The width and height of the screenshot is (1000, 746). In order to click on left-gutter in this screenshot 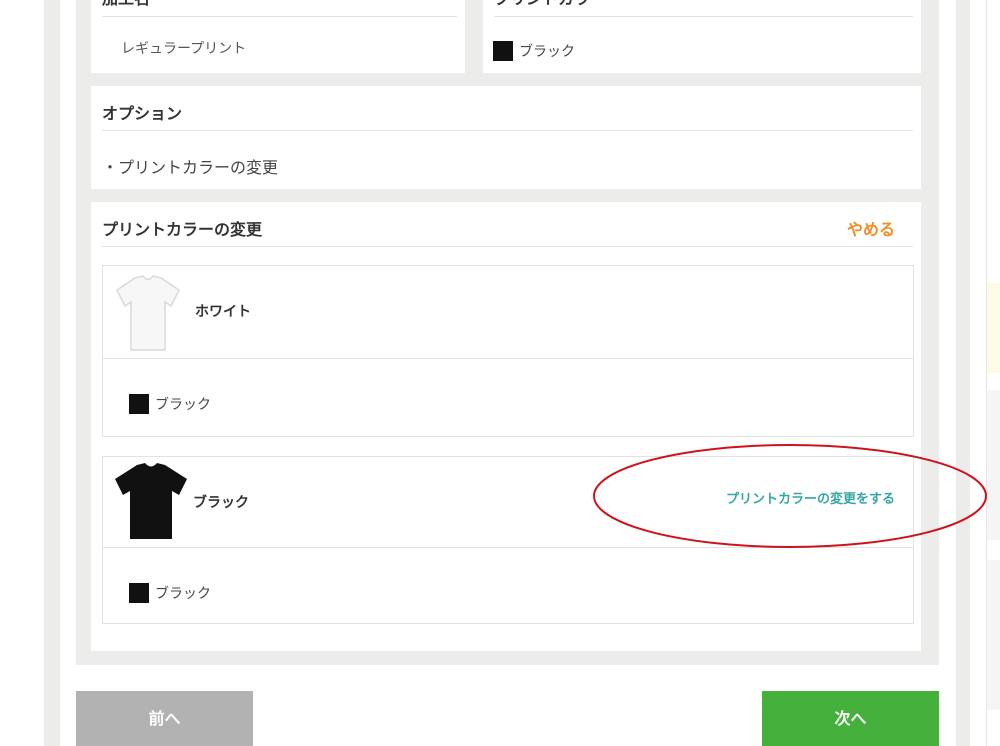, I will do `click(52, 373)`.